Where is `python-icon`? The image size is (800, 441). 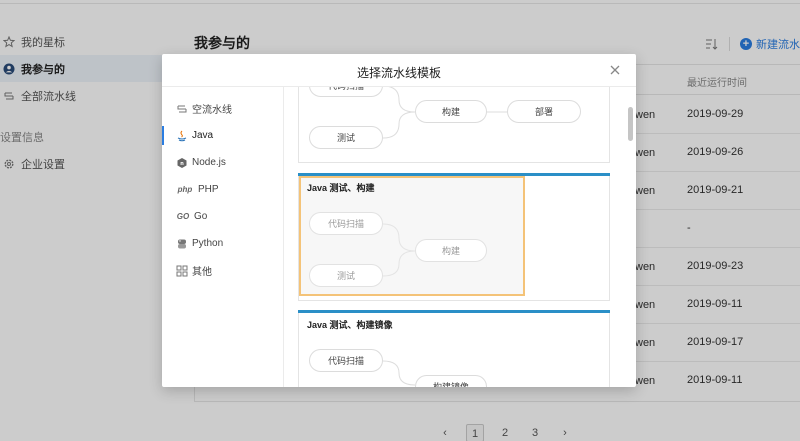
python-icon is located at coordinates (182, 244).